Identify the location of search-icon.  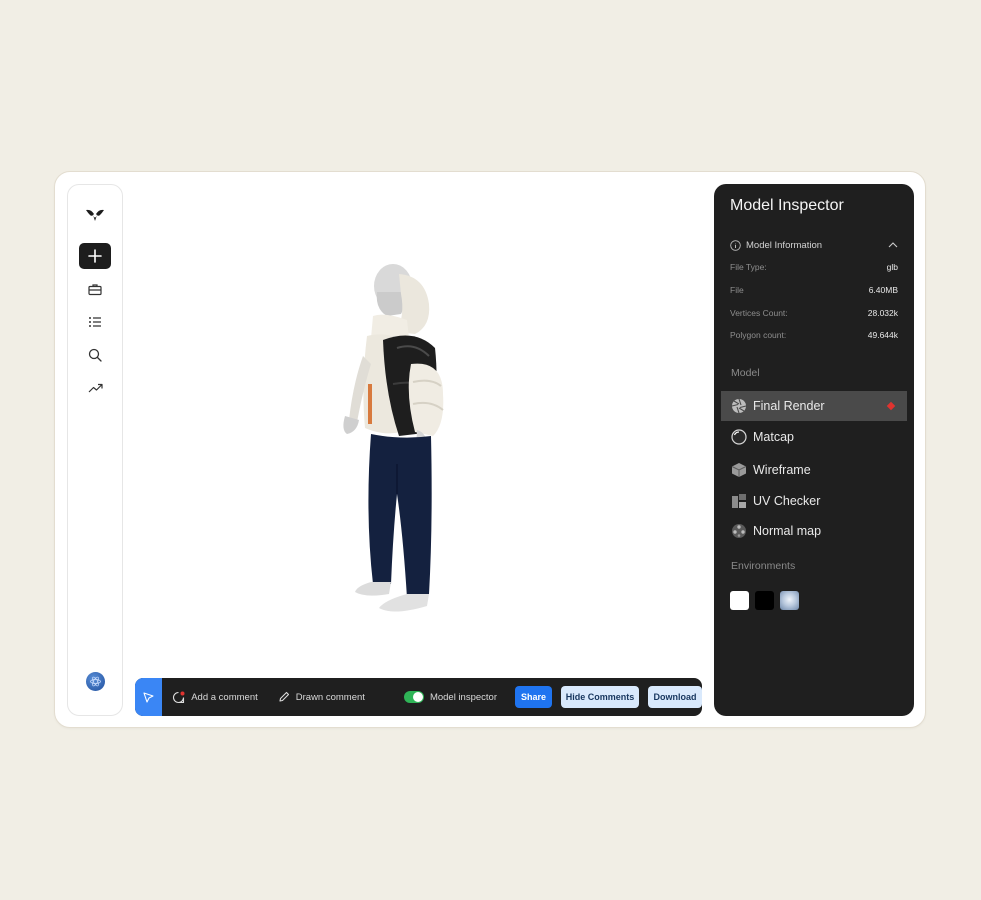
(95, 355).